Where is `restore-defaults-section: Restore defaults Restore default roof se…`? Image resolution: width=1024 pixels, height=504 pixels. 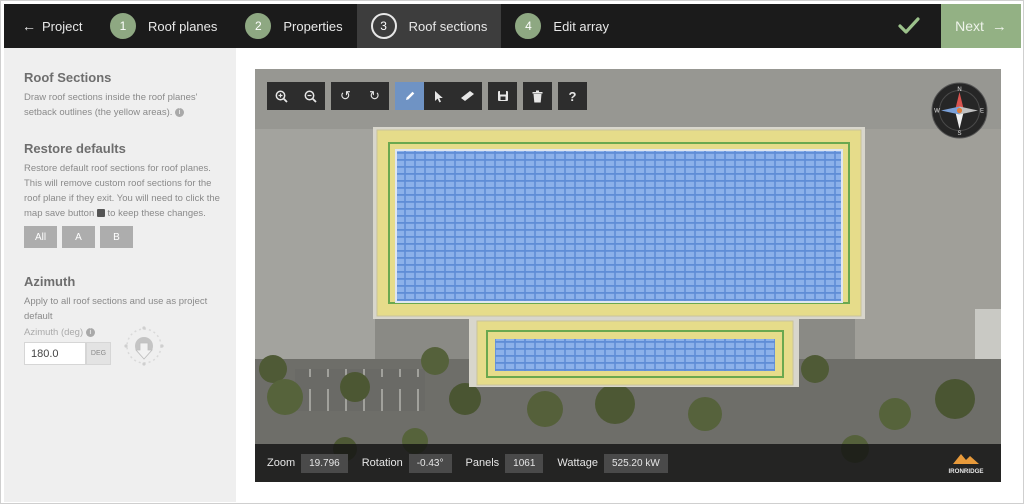 restore-defaults-section: Restore defaults Restore default roof se… is located at coordinates (124, 181).